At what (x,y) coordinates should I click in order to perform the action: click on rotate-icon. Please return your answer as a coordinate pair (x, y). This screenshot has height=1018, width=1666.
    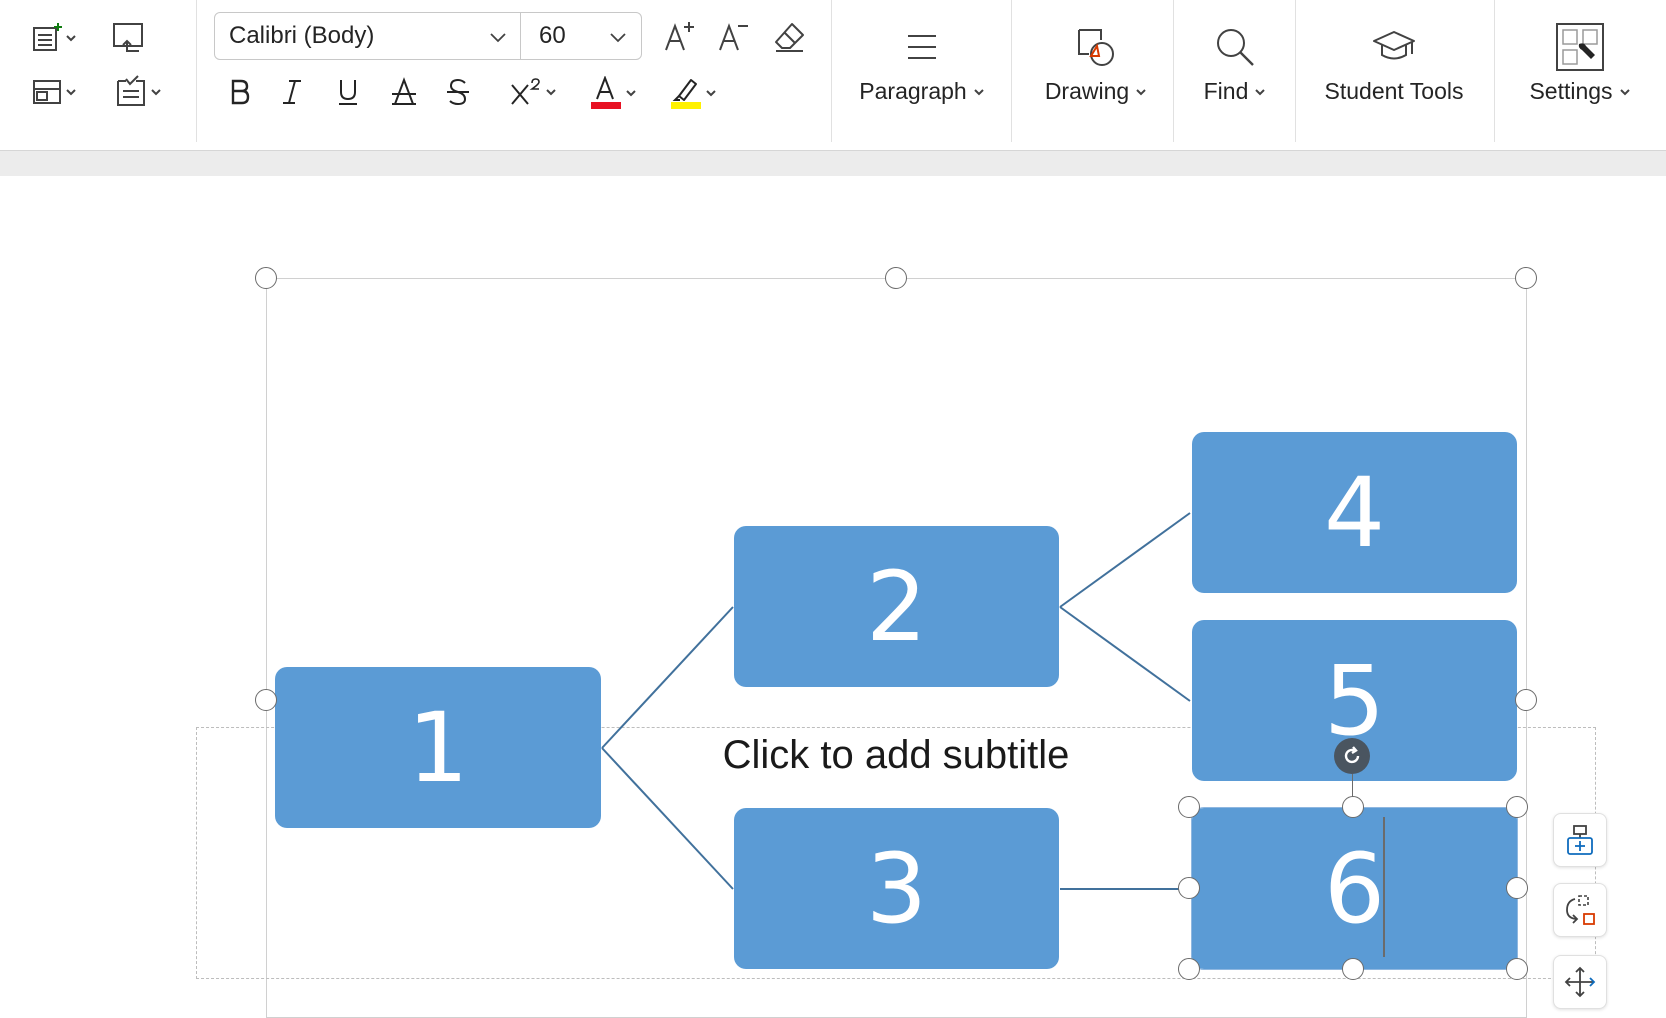
    Looking at the image, I should click on (1352, 755).